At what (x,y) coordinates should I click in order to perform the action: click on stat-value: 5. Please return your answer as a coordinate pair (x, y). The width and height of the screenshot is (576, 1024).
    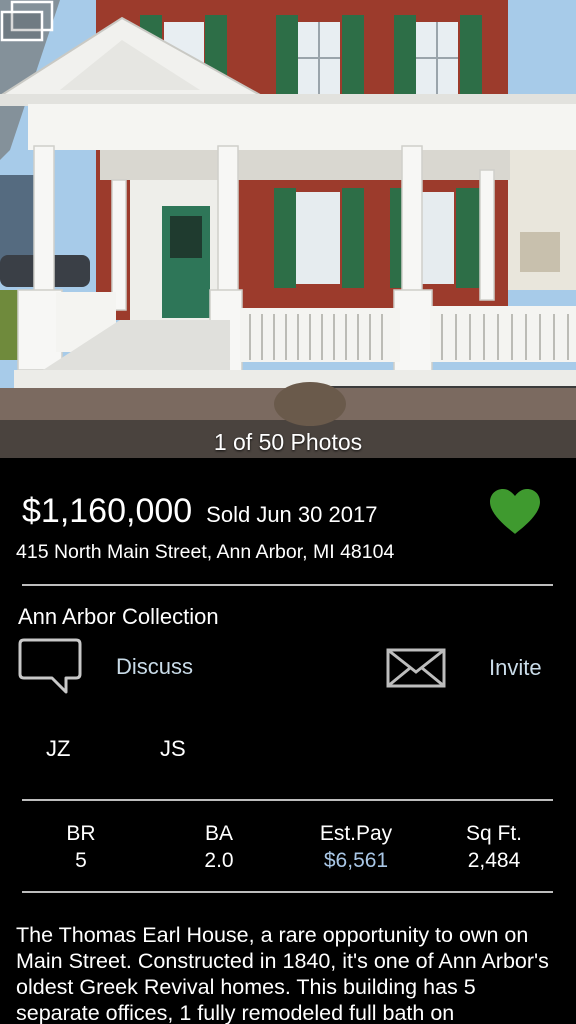
    Looking at the image, I should click on (81, 860).